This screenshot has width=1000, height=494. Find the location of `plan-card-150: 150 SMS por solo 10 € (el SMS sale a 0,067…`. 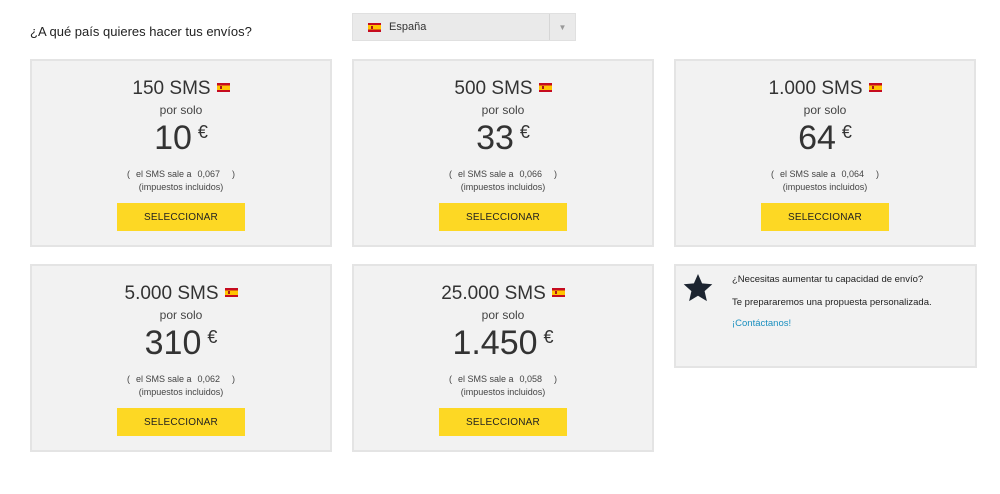

plan-card-150: 150 SMS por solo 10 € (el SMS sale a 0,067… is located at coordinates (181, 153).